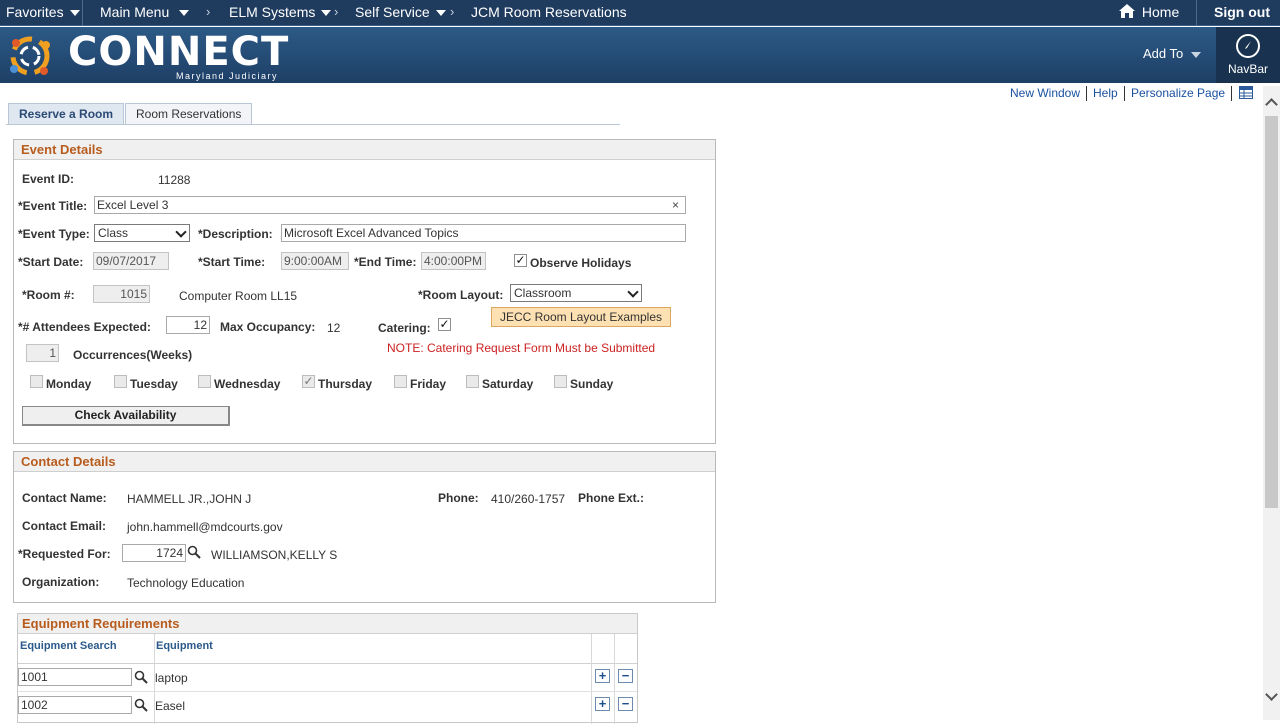 The width and height of the screenshot is (1280, 724). Describe the element at coordinates (592, 384) in the screenshot. I see `sunday-label: Sunday` at that location.